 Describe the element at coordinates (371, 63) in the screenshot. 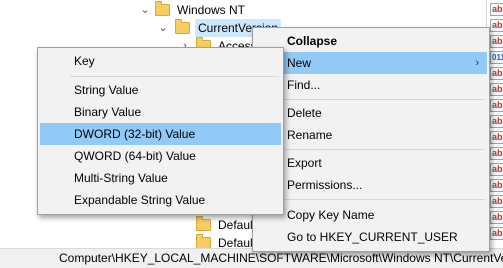

I see `menu-item-new: New ›` at that location.